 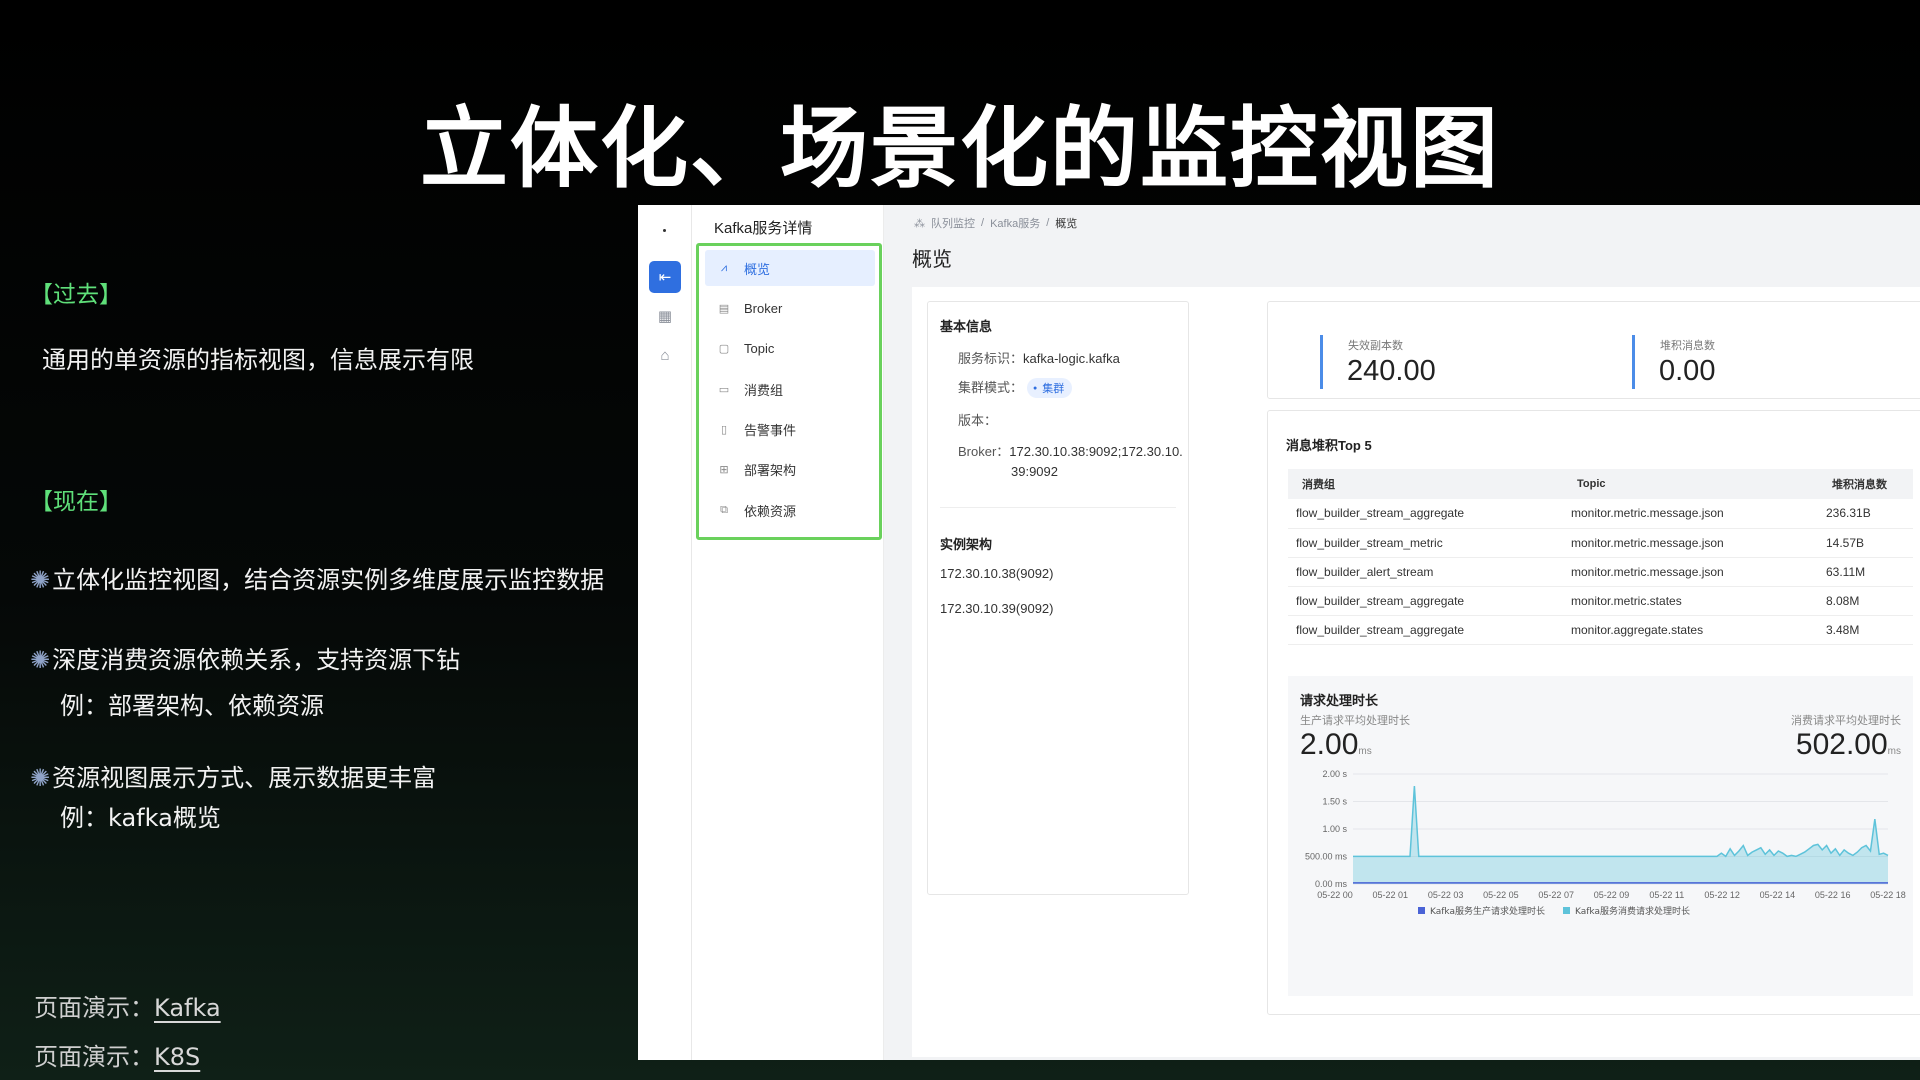 What do you see at coordinates (1015, 223) in the screenshot?
I see `breadcrumb-item: Kafka服务` at bounding box center [1015, 223].